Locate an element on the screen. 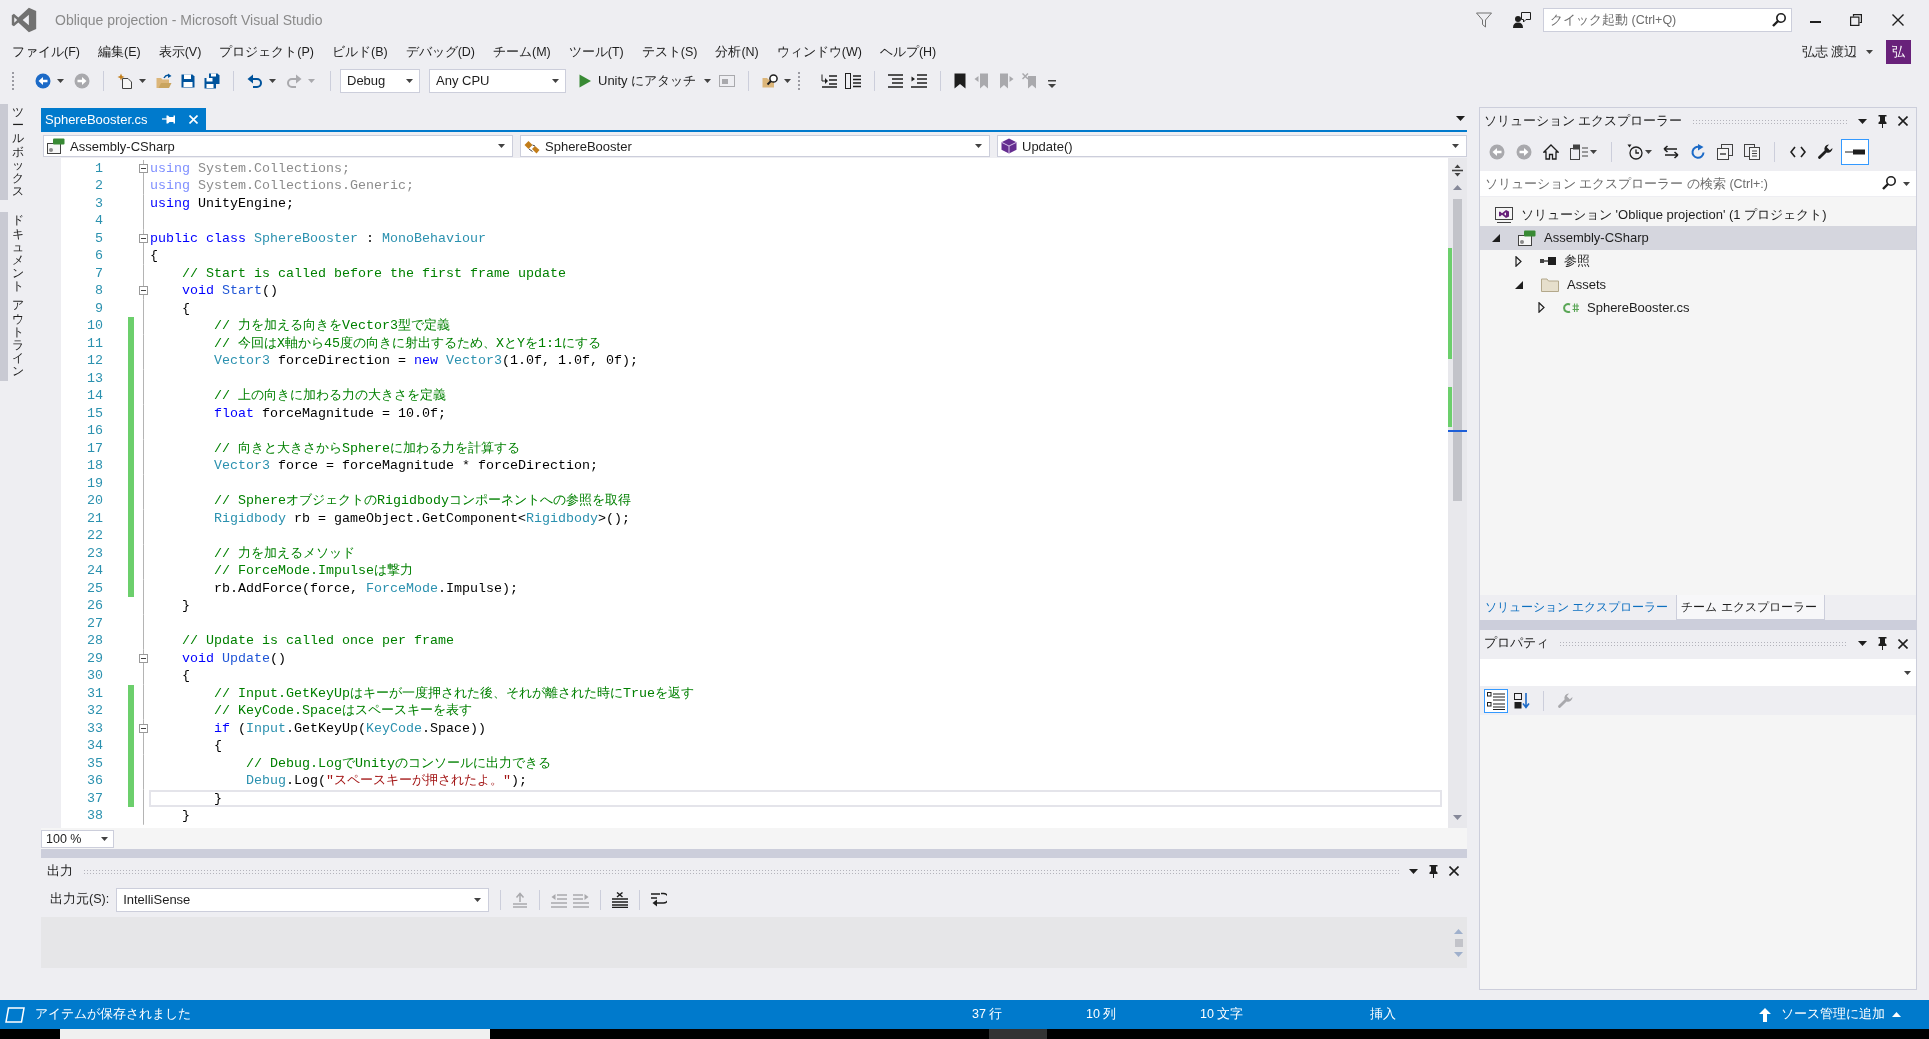  navigation-dropdown: Assembly-CSharp is located at coordinates (278, 146).